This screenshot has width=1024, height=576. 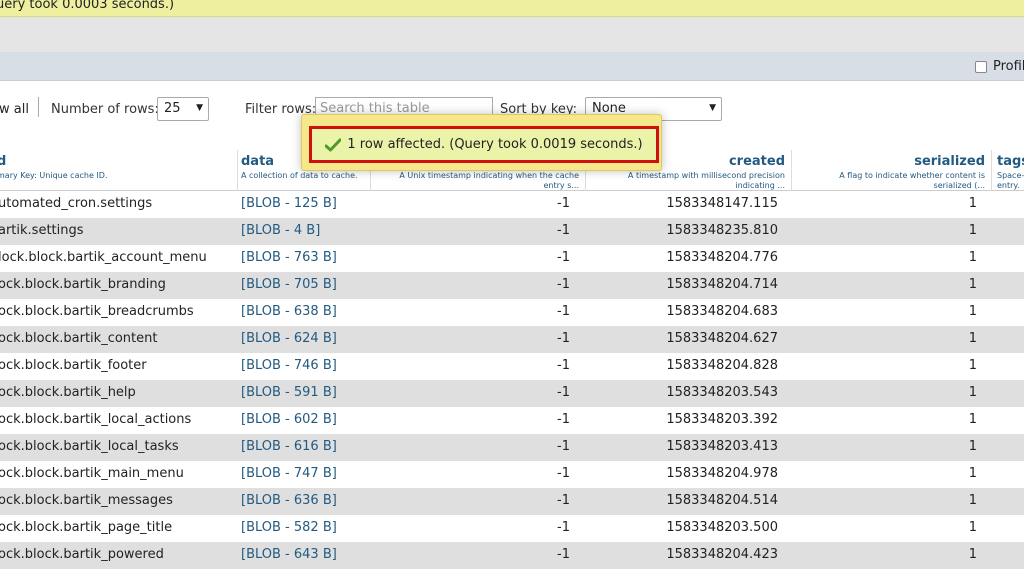 I want to click on blob-link: [BLOB - 705 B], so click(x=289, y=284).